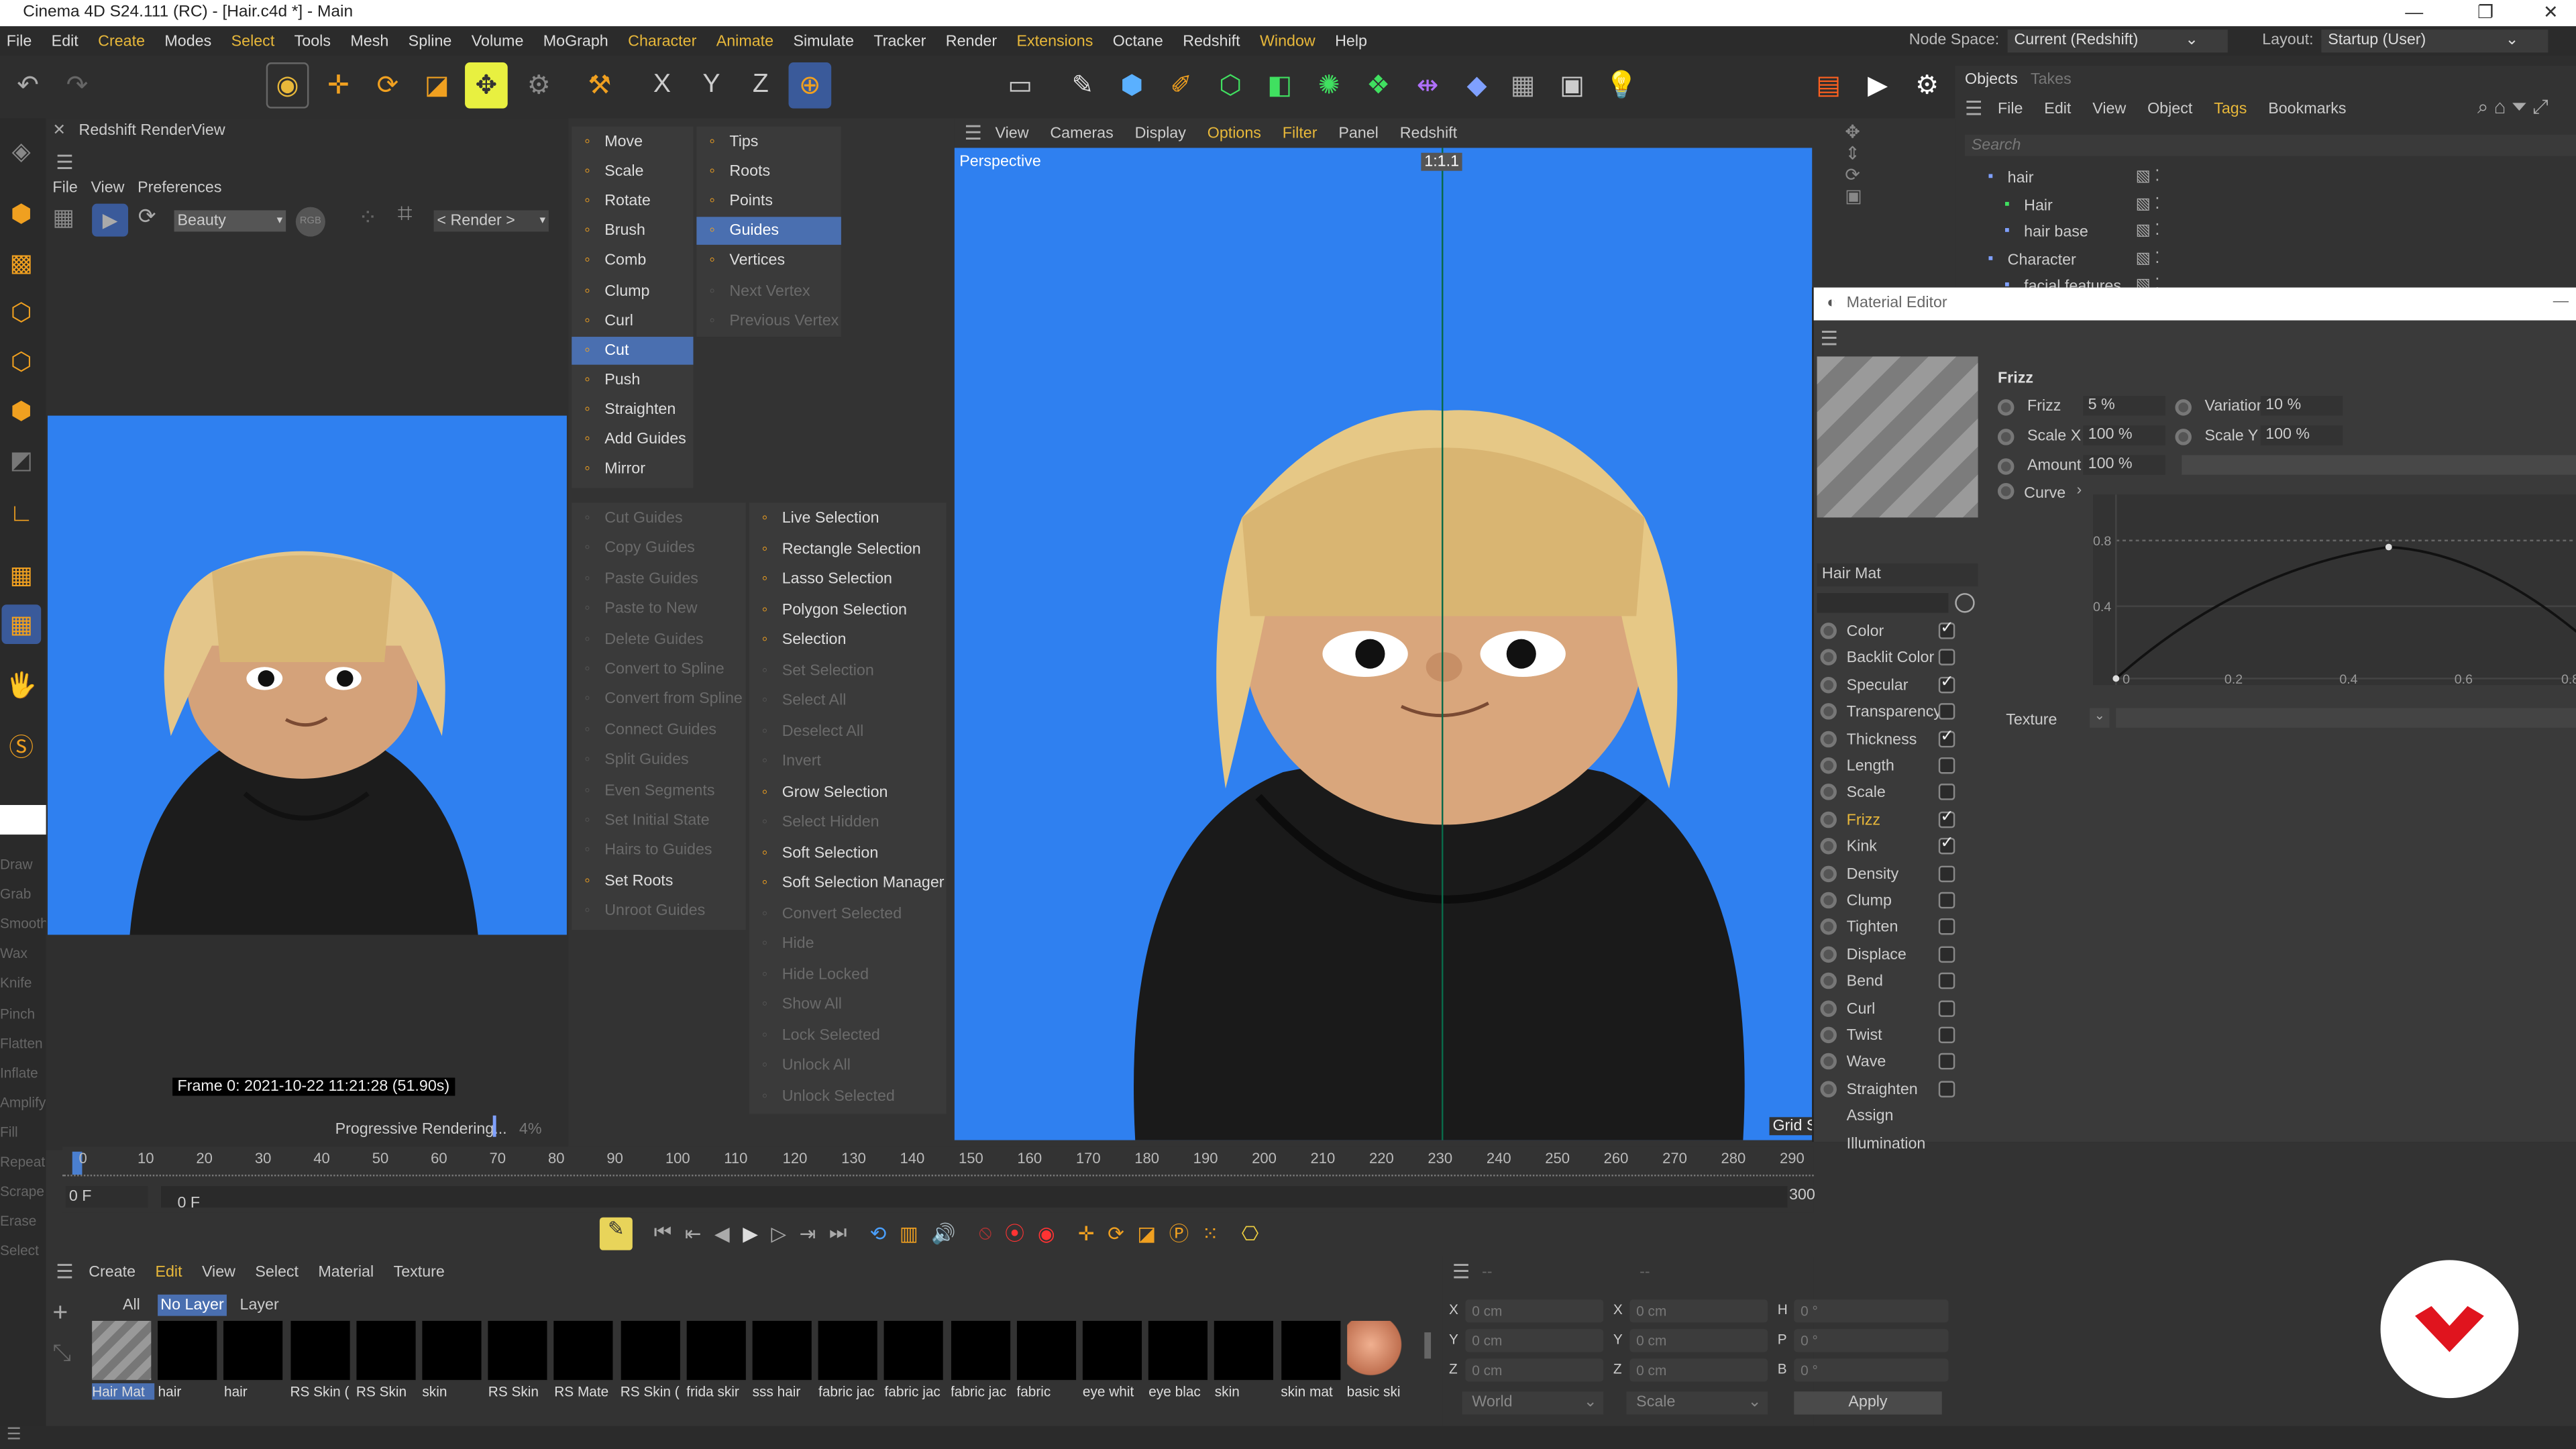  Describe the element at coordinates (1046, 1233) in the screenshot. I see `autokey-icon: ◉` at that location.